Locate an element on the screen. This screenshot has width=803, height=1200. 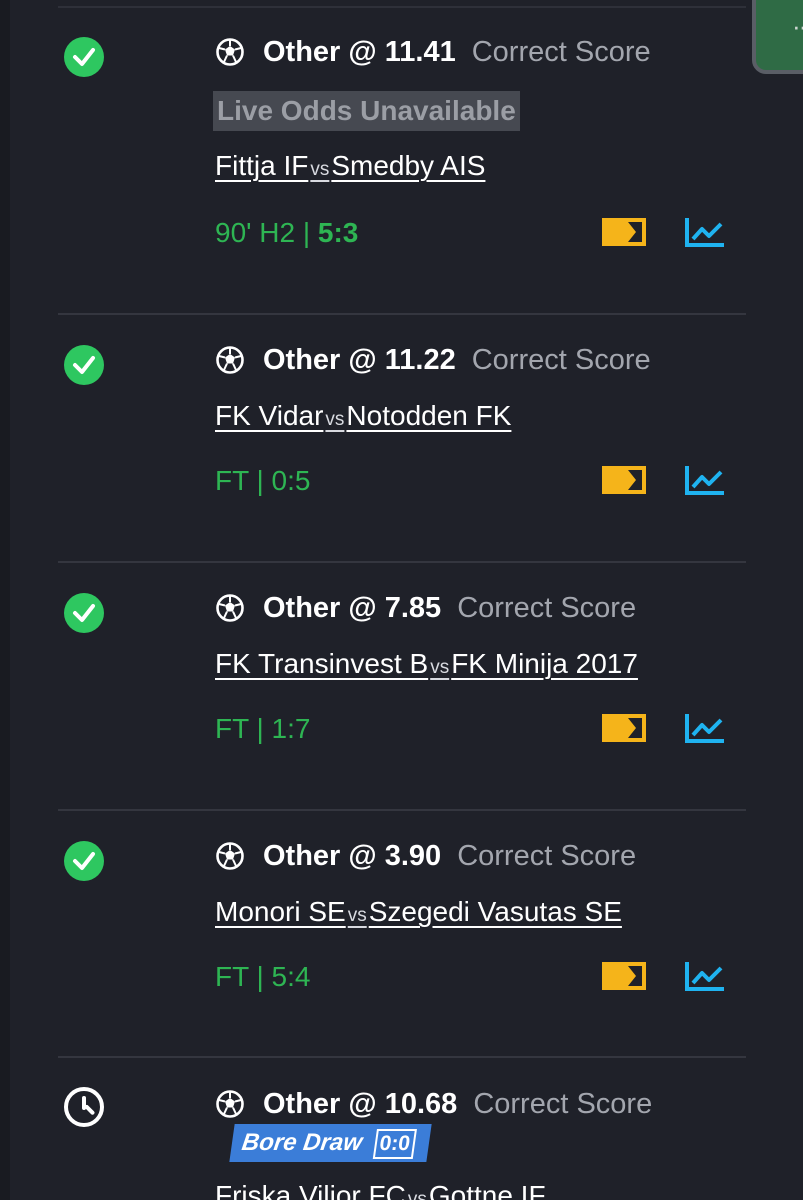
match-result: FT | 1:7 is located at coordinates (263, 728).